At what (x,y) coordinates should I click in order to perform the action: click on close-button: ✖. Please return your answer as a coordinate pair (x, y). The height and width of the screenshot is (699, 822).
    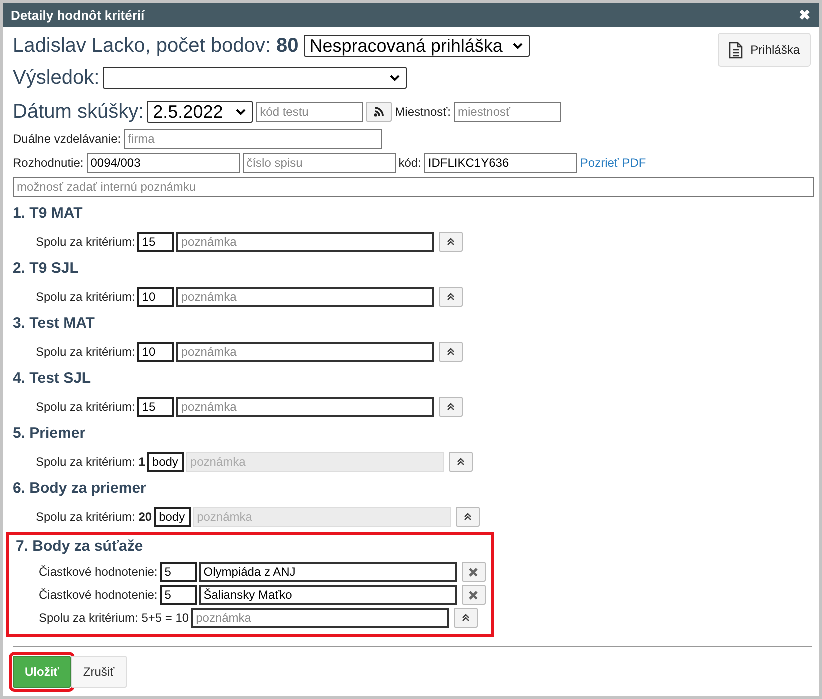
    Looking at the image, I should click on (805, 15).